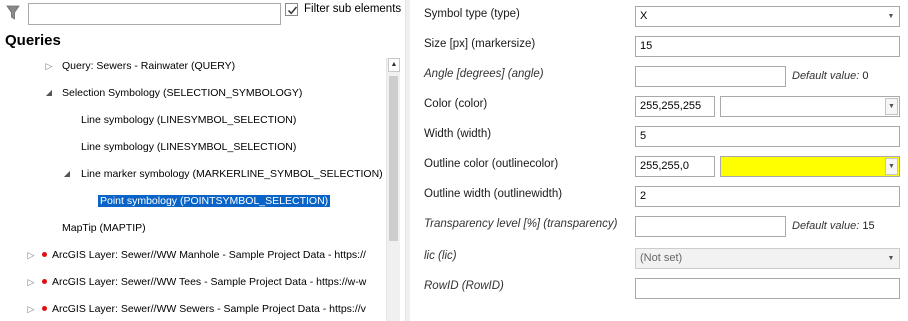 This screenshot has width=908, height=321. What do you see at coordinates (826, 226) in the screenshot?
I see `transparency-default-label: Default value:` at bounding box center [826, 226].